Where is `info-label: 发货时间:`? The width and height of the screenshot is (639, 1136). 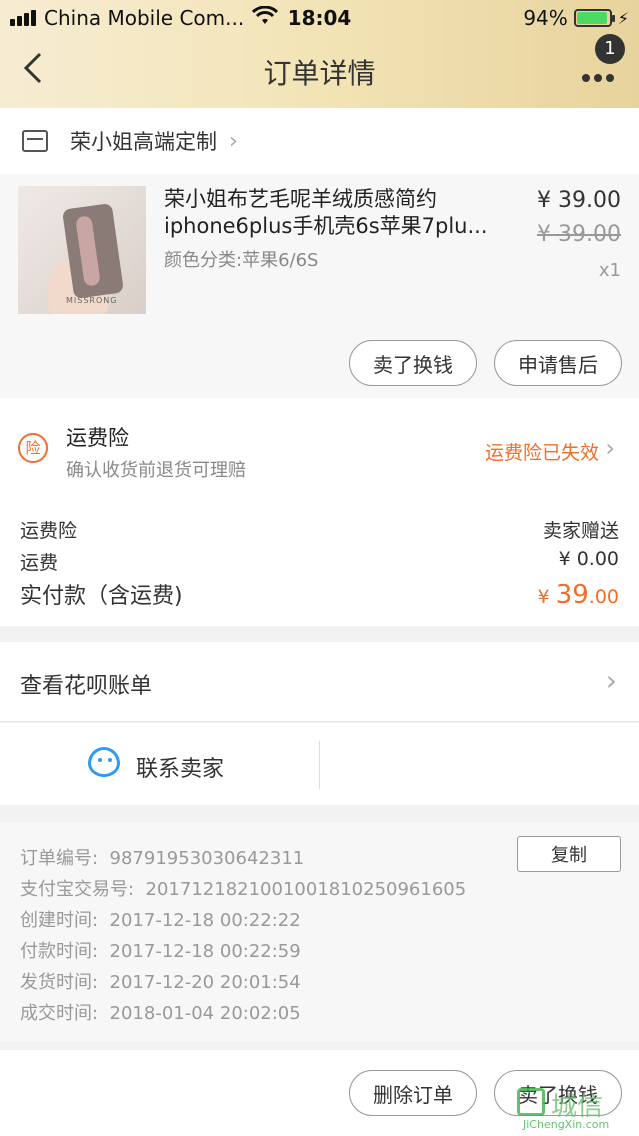
info-label: 发货时间: is located at coordinates (59, 982).